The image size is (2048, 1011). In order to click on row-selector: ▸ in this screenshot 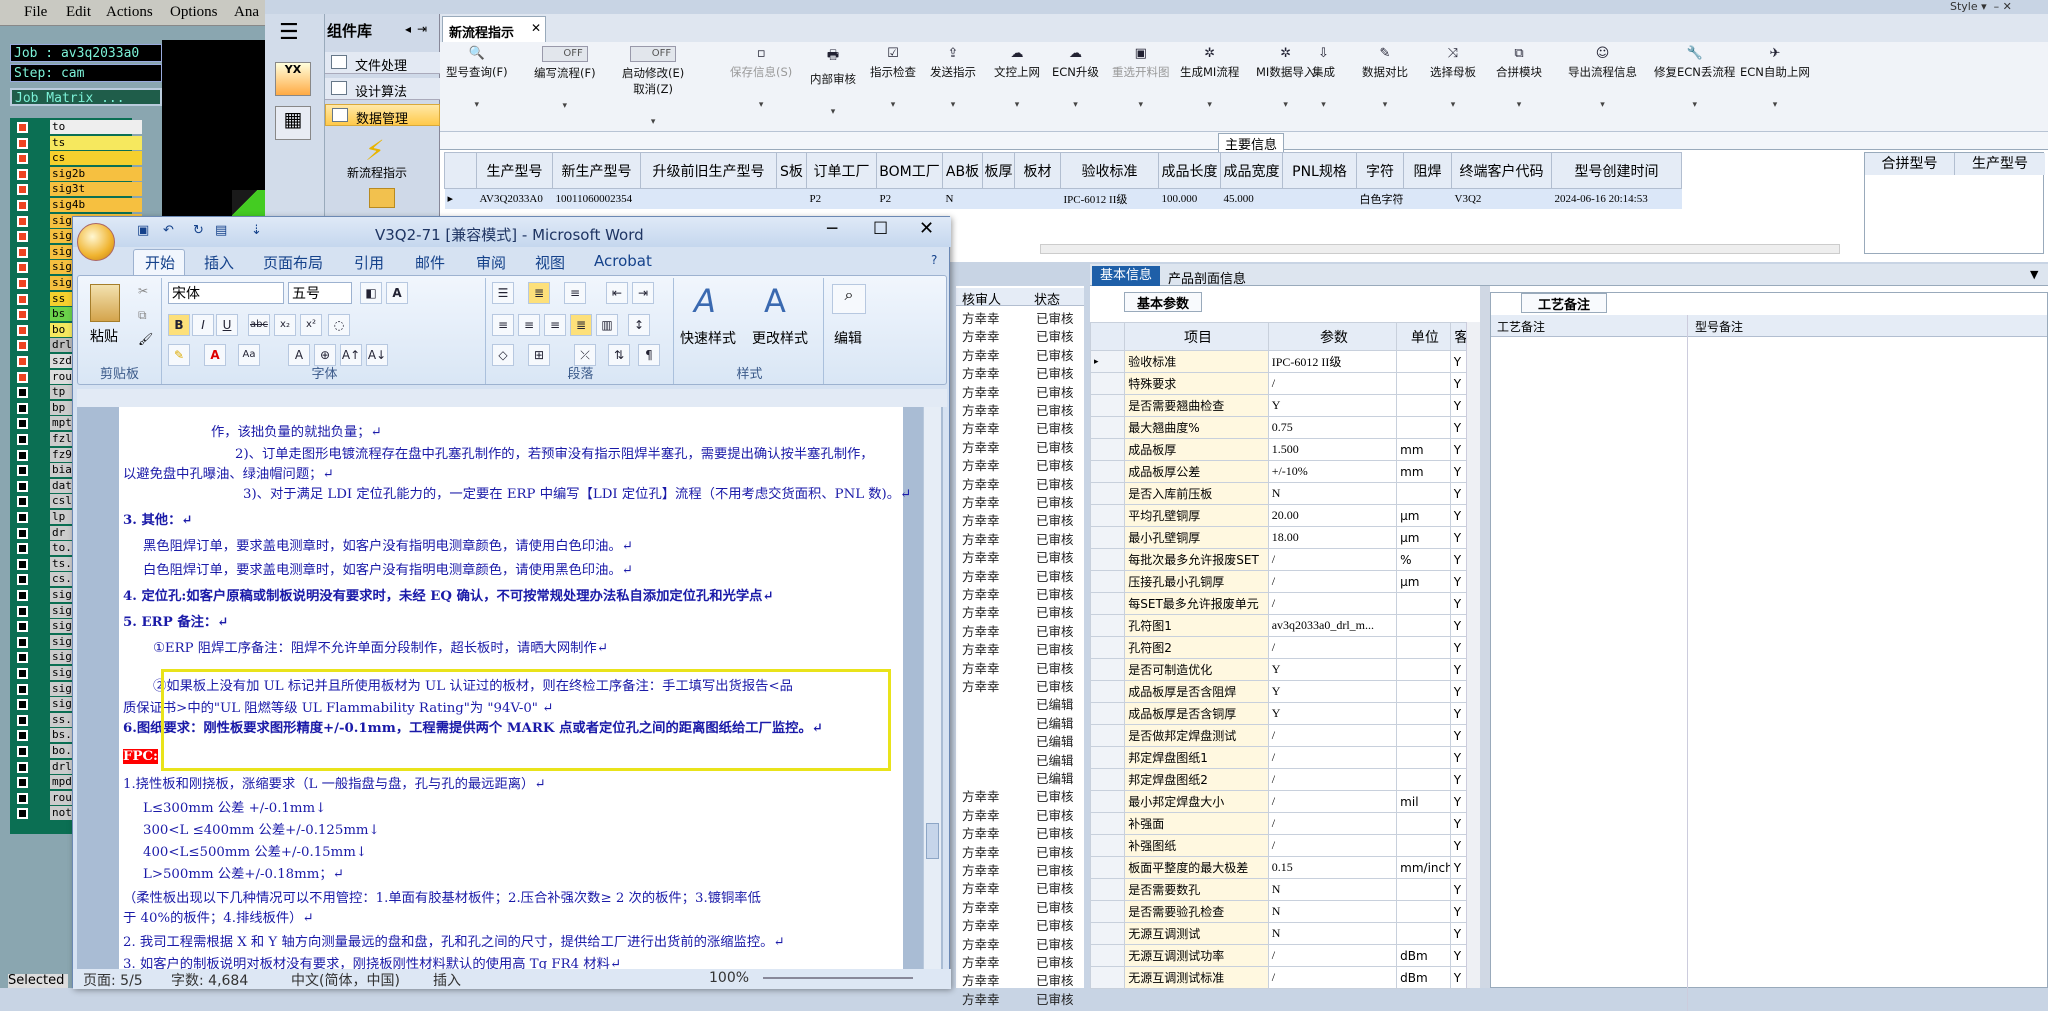, I will do `click(1107, 361)`.